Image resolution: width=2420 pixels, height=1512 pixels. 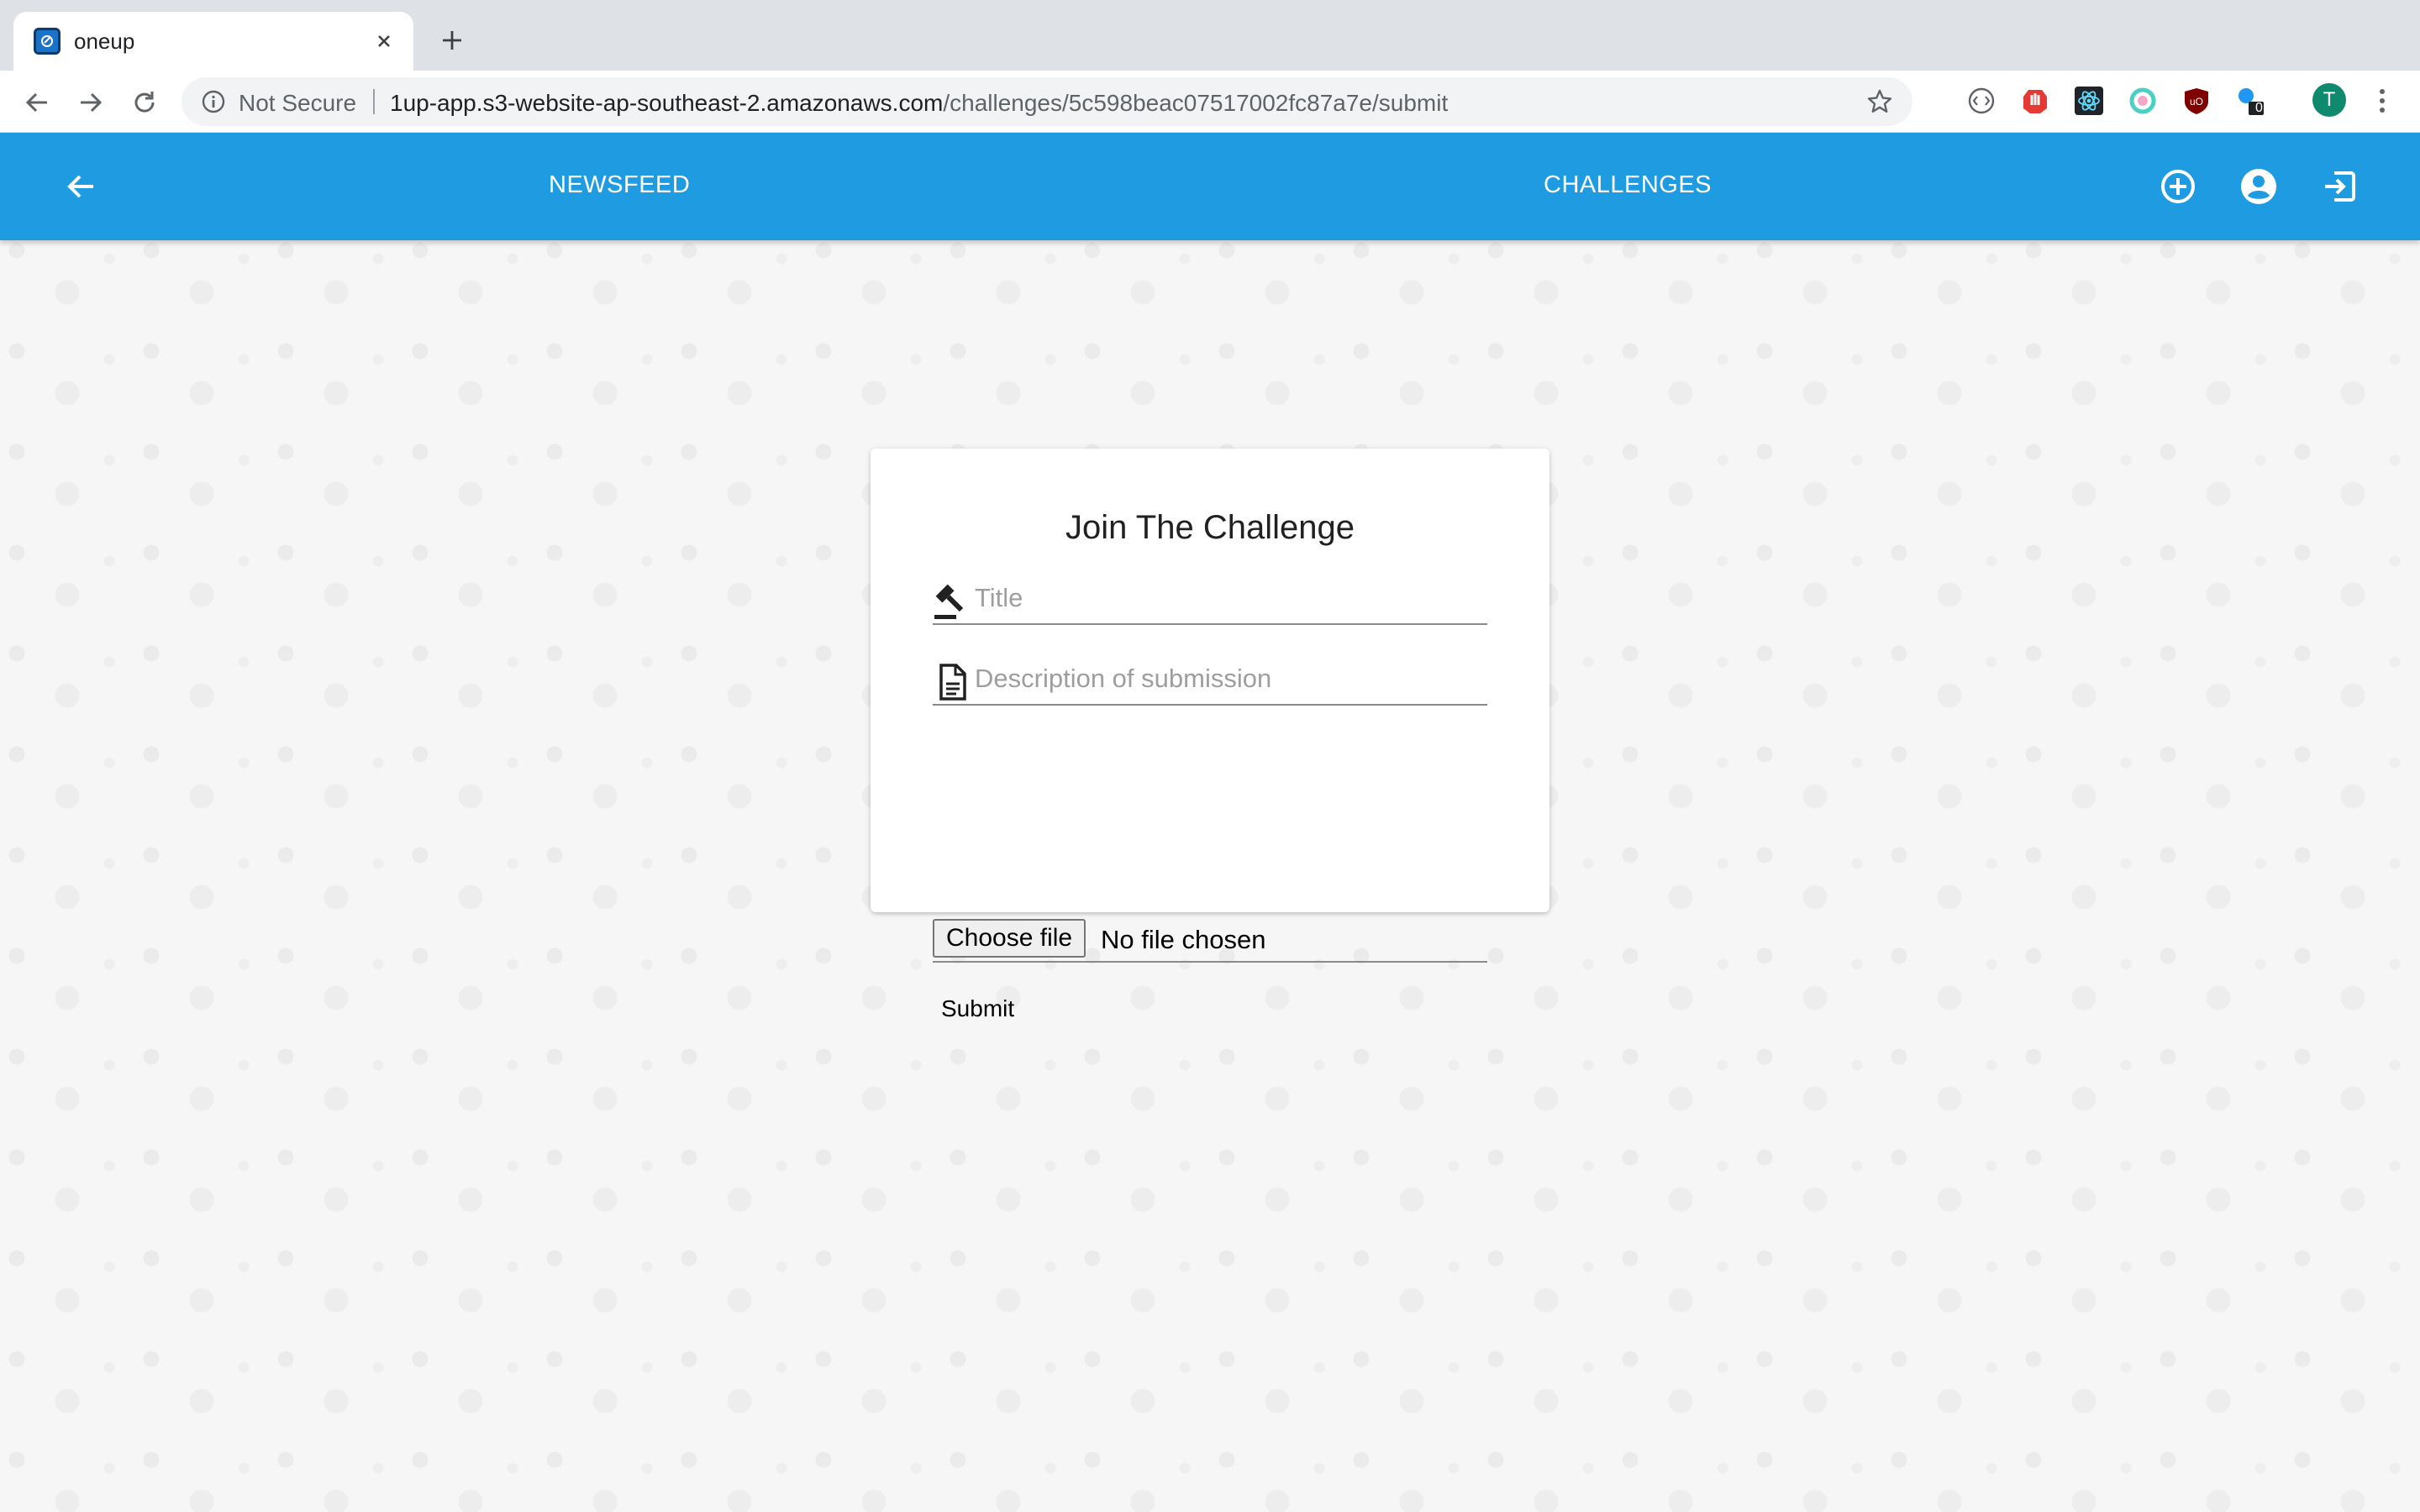 What do you see at coordinates (214, 101) in the screenshot?
I see `info-icon` at bounding box center [214, 101].